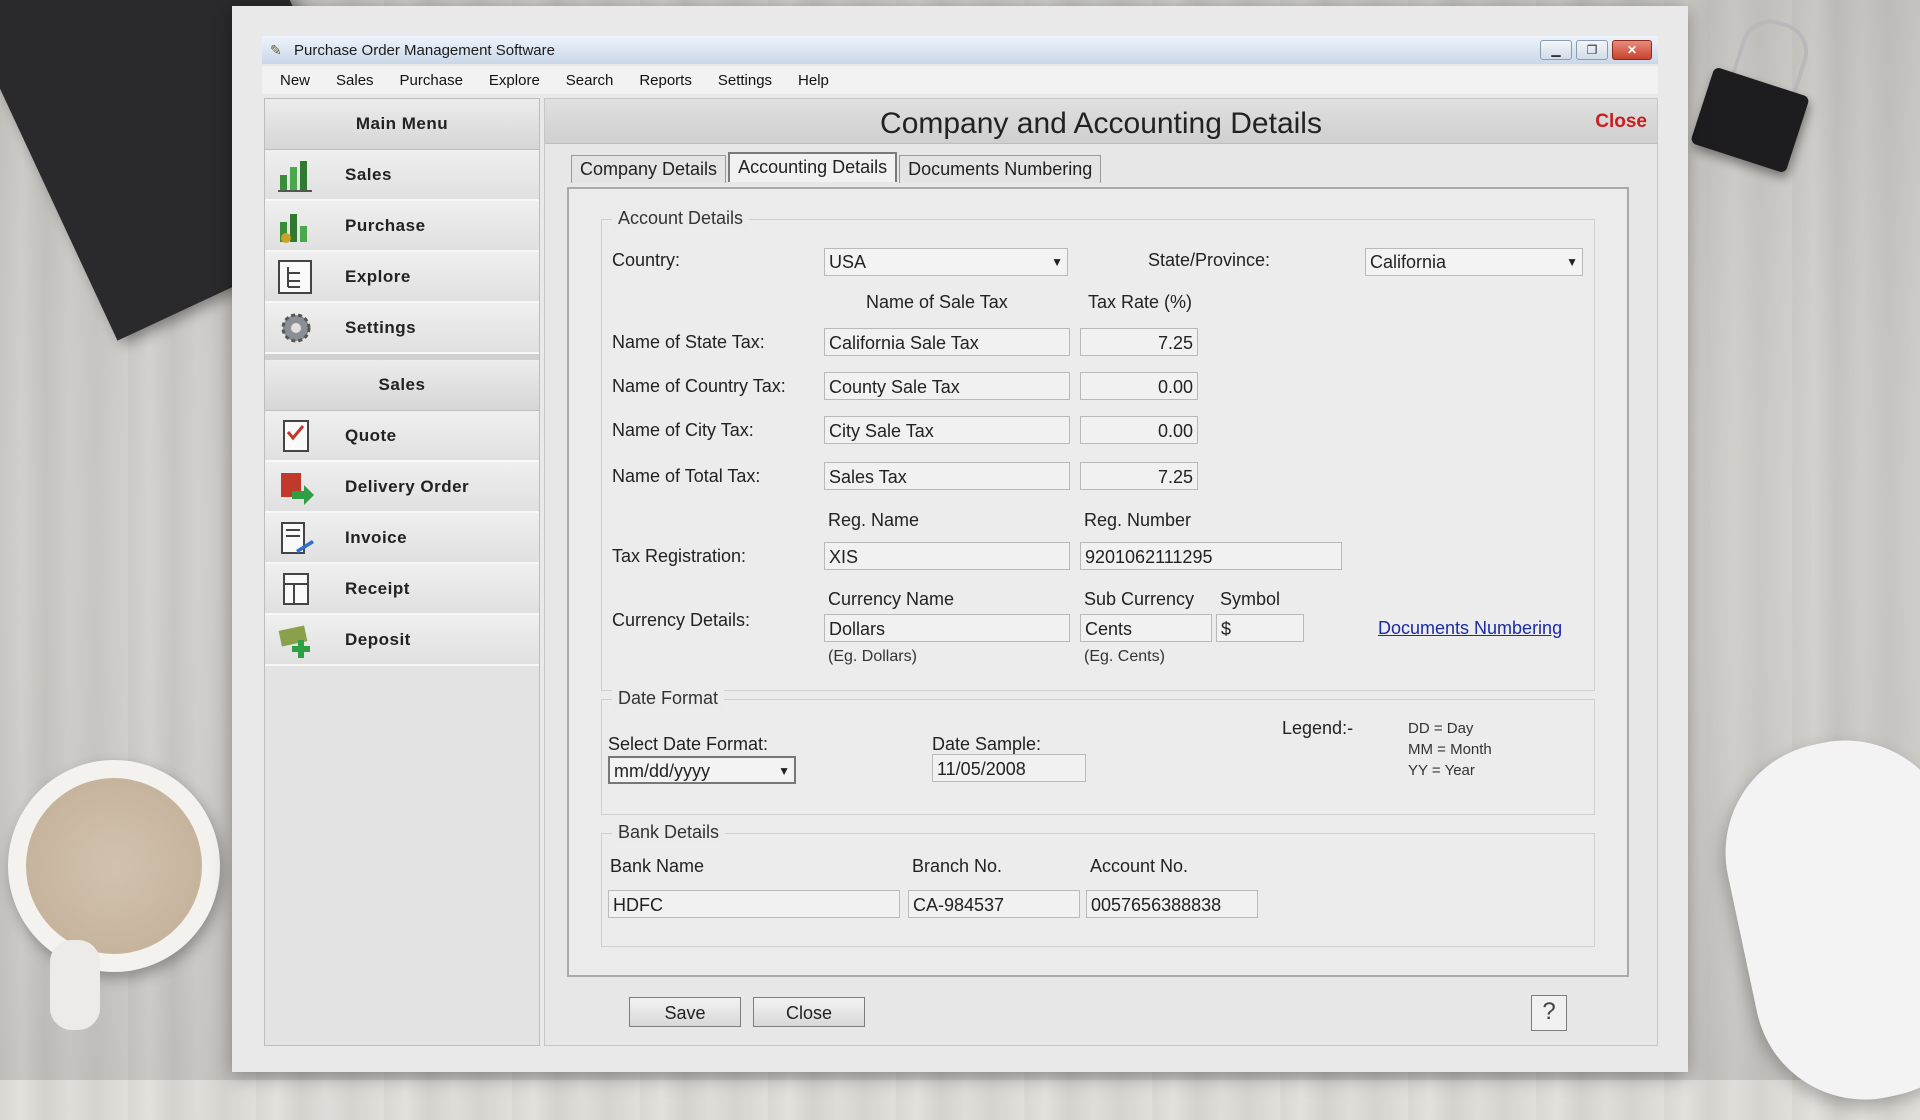 This screenshot has width=1920, height=1120. What do you see at coordinates (378, 639) in the screenshot?
I see `sidebar-item-label: Deposit` at bounding box center [378, 639].